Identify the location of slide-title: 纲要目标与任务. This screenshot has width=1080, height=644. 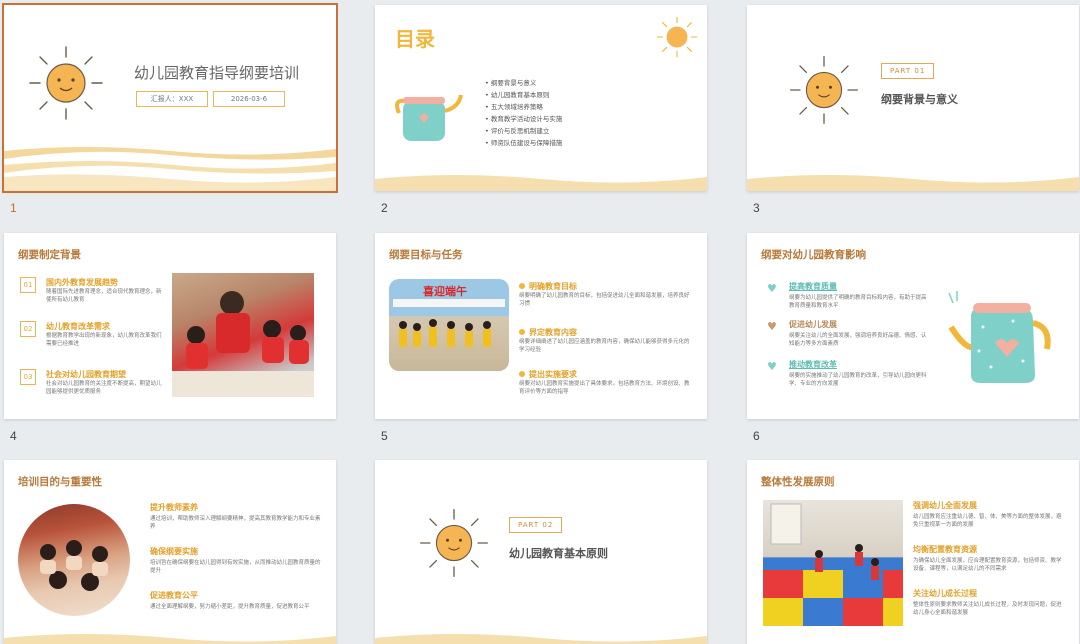
(426, 255).